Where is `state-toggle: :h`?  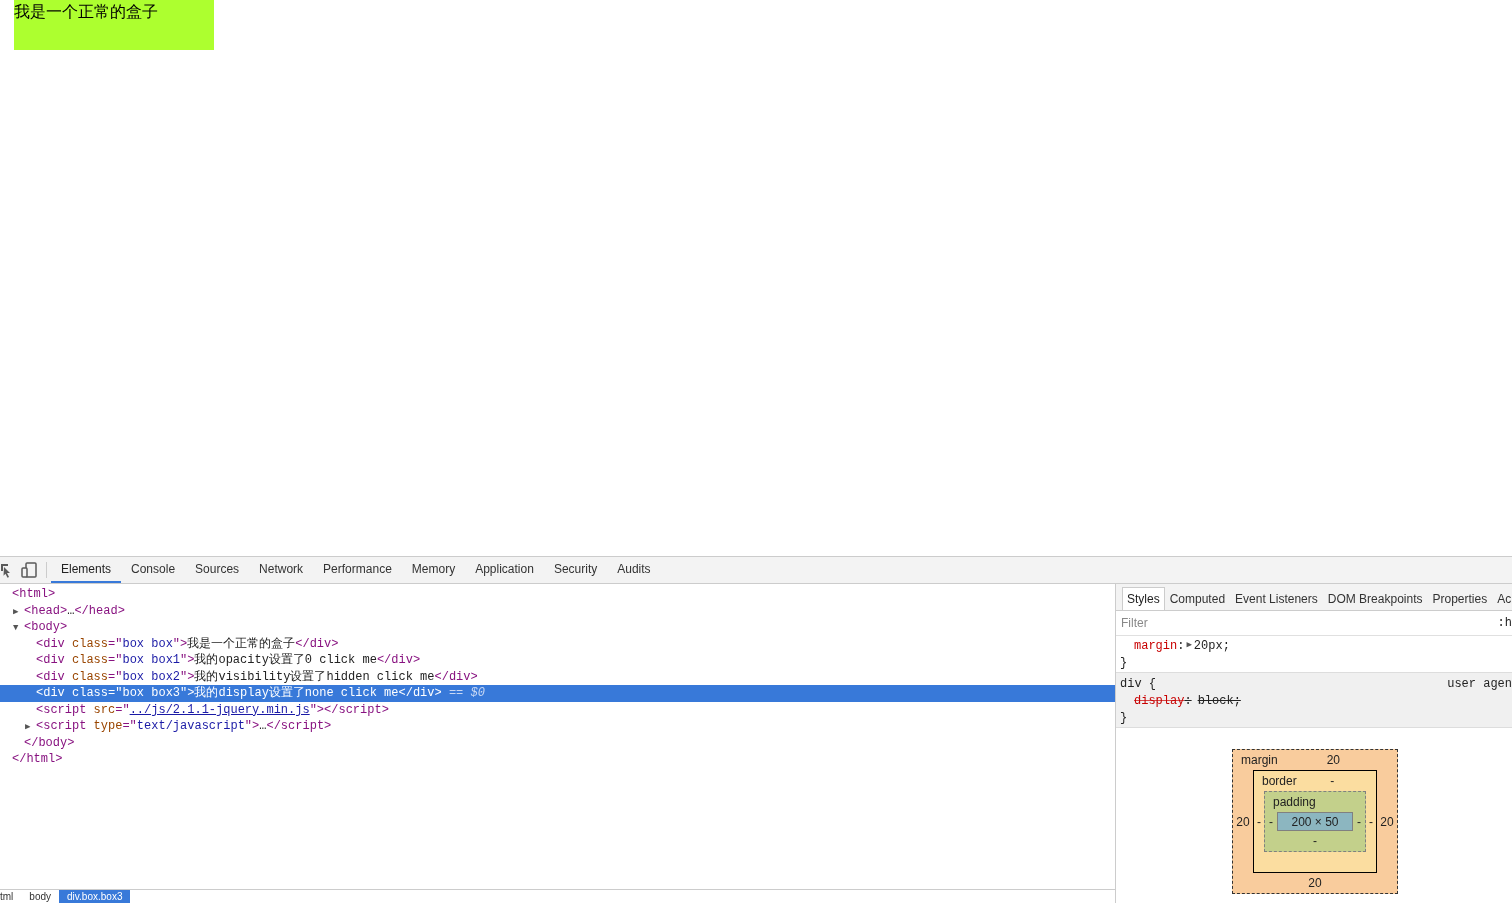 state-toggle: :h is located at coordinates (1504, 623).